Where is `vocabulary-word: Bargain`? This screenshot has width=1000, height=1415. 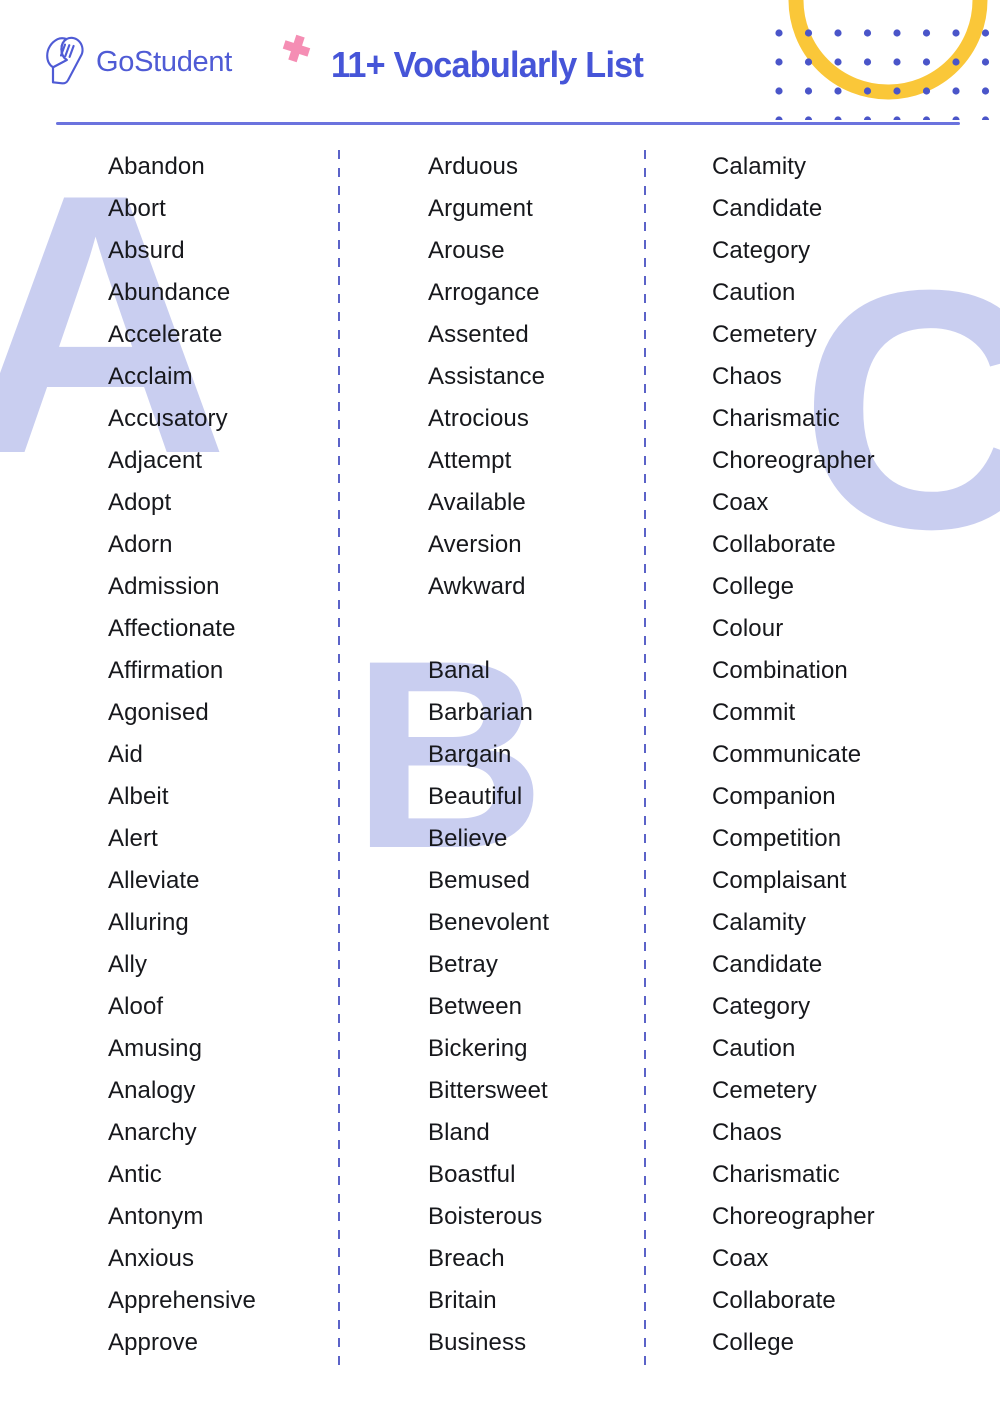
vocabulary-word: Bargain is located at coordinates (470, 754).